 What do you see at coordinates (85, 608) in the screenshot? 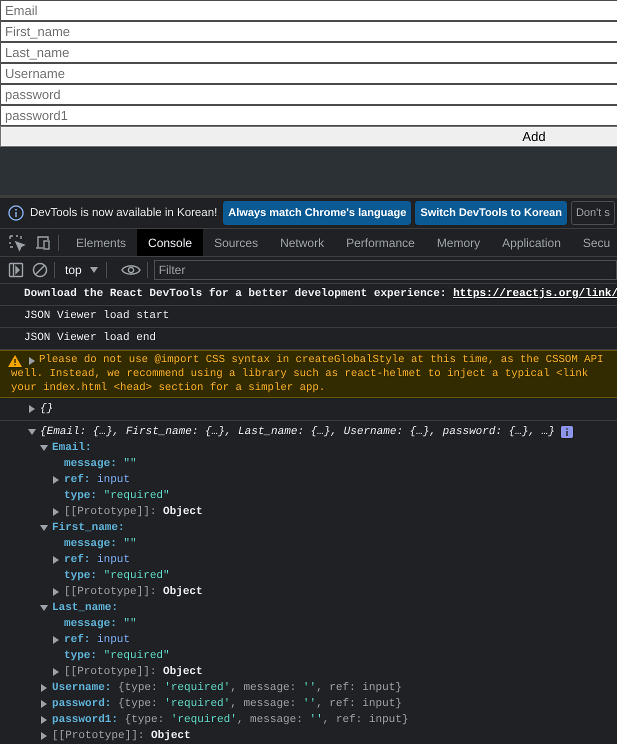
I see `property-key: Last_name:` at bounding box center [85, 608].